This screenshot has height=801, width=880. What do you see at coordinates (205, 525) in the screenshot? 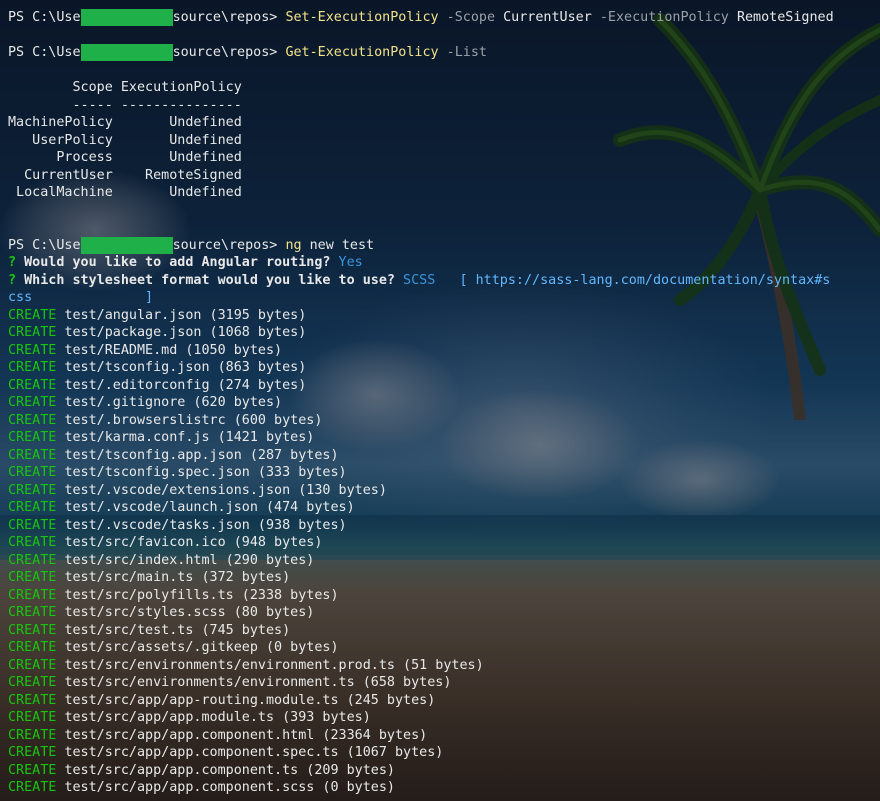
I see `created-file: test/.vscode/tasks.json (938 bytes)` at bounding box center [205, 525].